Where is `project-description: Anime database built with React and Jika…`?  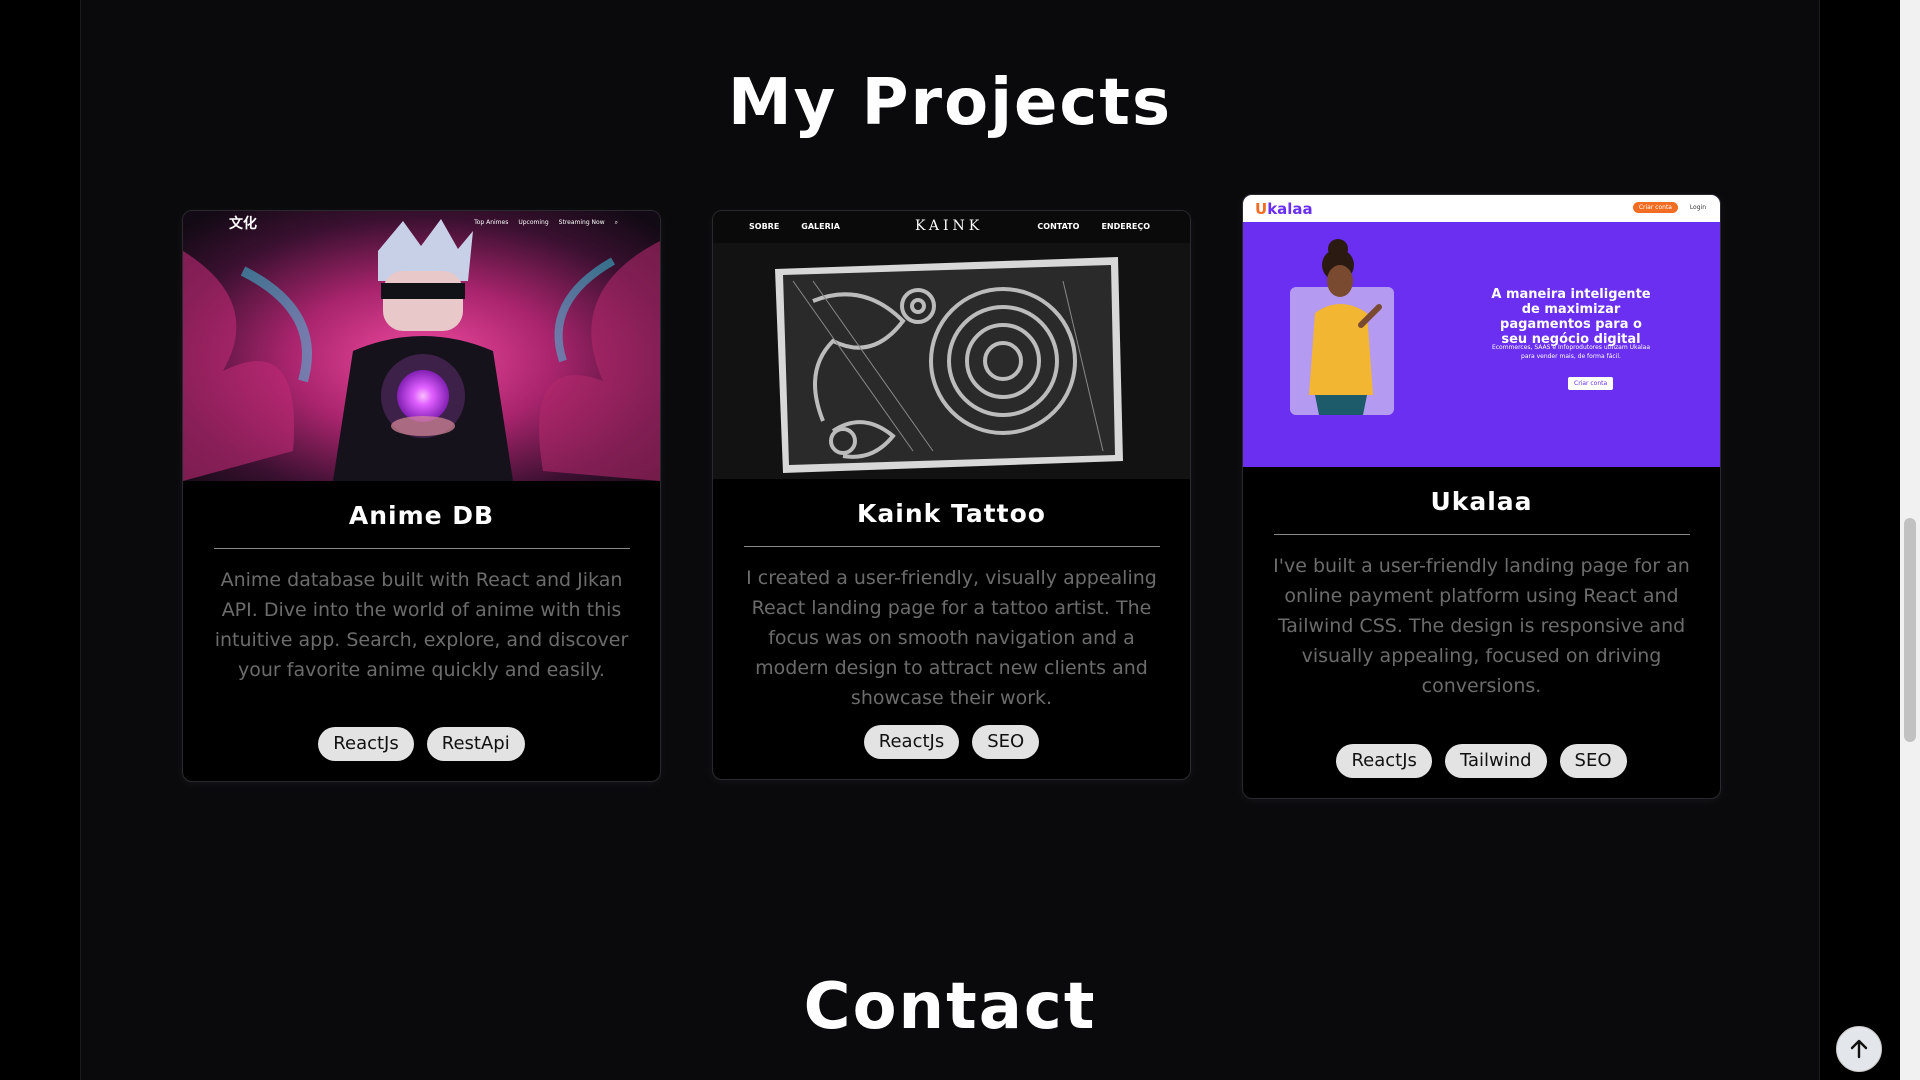 project-description: Anime database built with React and Jika… is located at coordinates (421, 625).